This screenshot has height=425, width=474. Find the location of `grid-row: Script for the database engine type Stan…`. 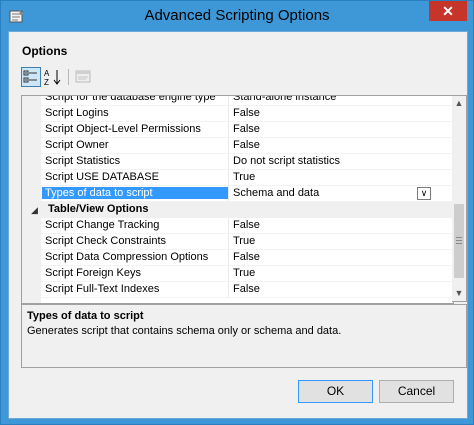

grid-row: Script for the database engine type Stan… is located at coordinates (237, 100).